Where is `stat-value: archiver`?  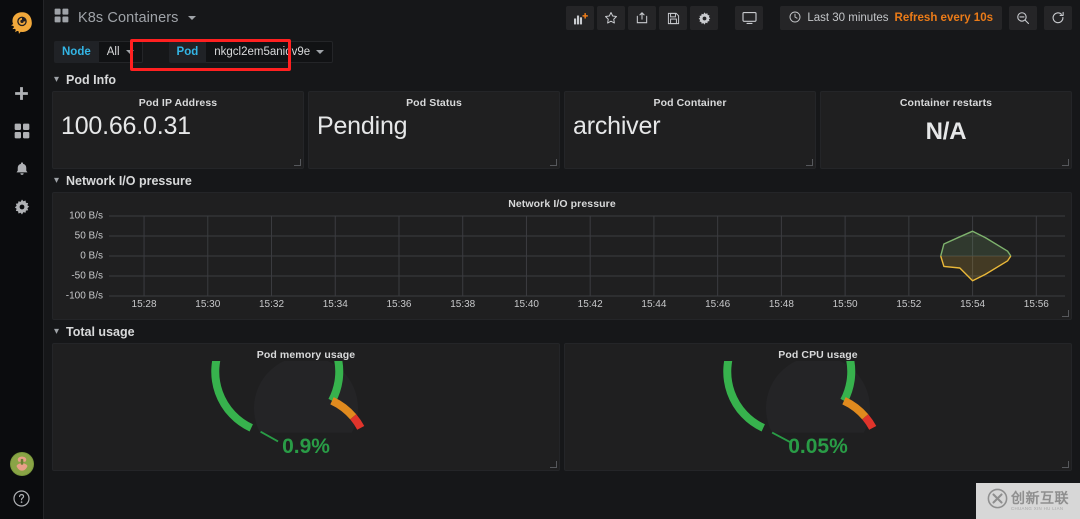
stat-value: archiver is located at coordinates (617, 126).